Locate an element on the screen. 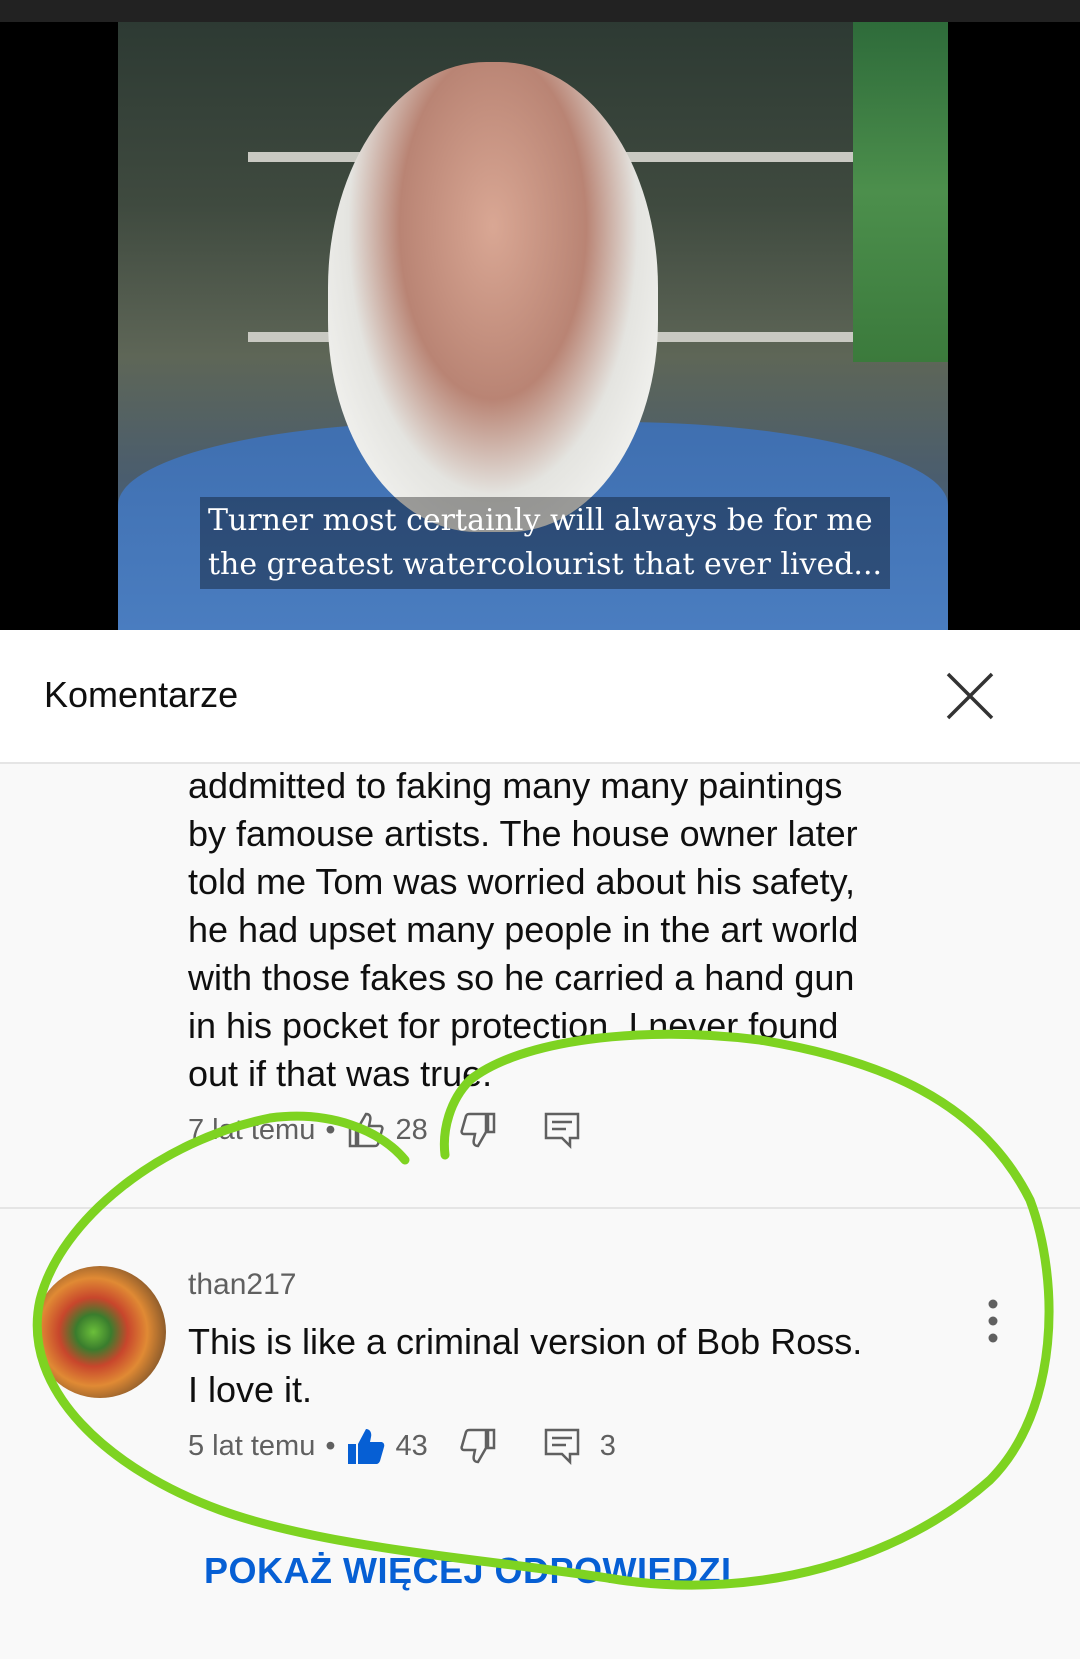  window-view is located at coordinates (900, 192).